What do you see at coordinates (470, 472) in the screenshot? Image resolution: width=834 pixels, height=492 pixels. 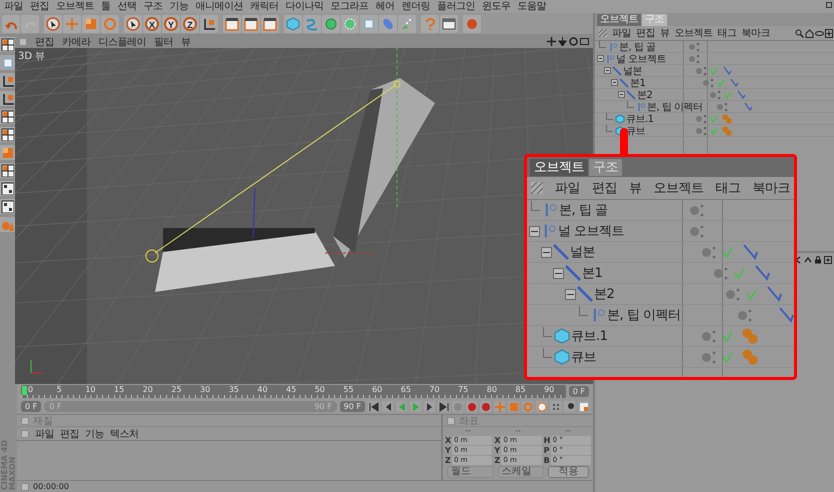 I see `dropdown: 월드` at bounding box center [470, 472].